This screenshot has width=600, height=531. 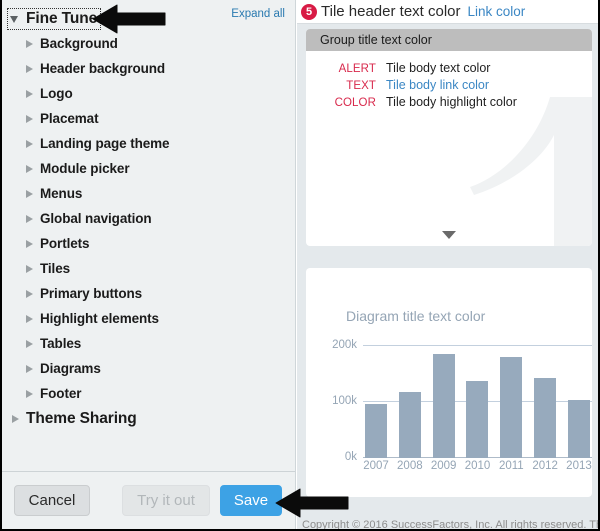 I want to click on tree-item-highlight-elements: Highlight elements, so click(x=148, y=318).